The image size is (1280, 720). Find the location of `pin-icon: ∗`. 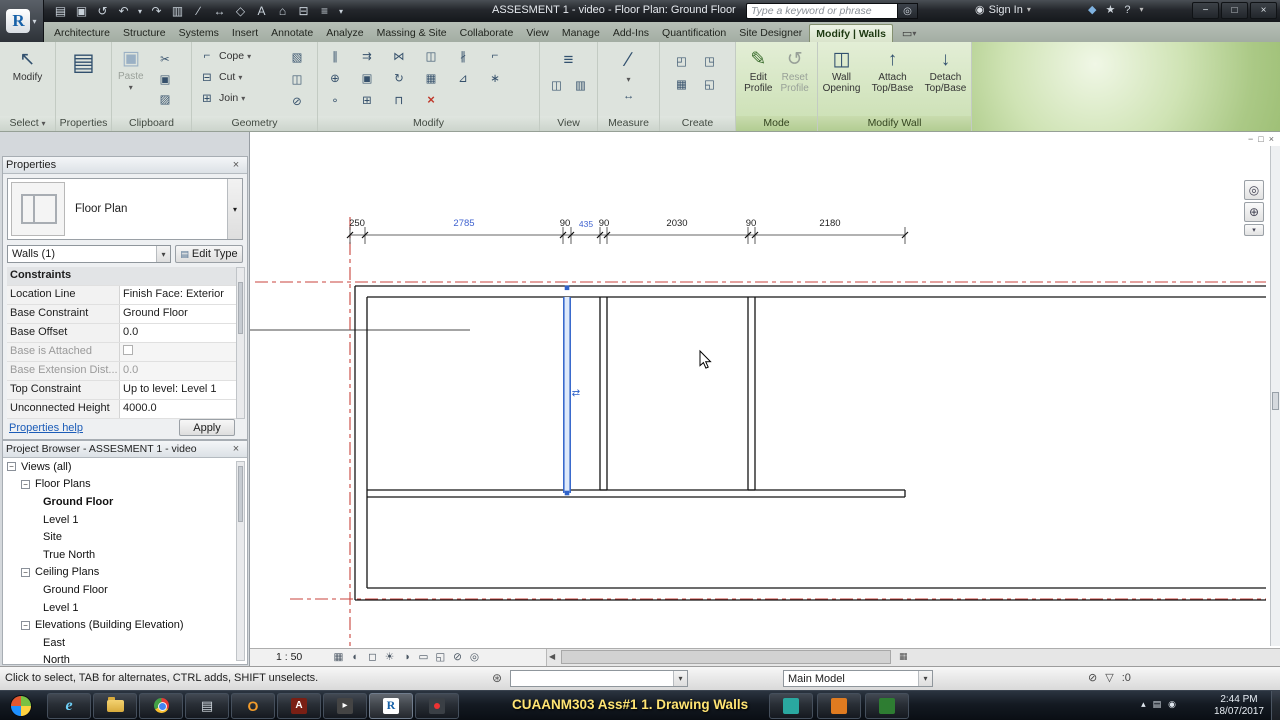

pin-icon: ∗ is located at coordinates (495, 77).